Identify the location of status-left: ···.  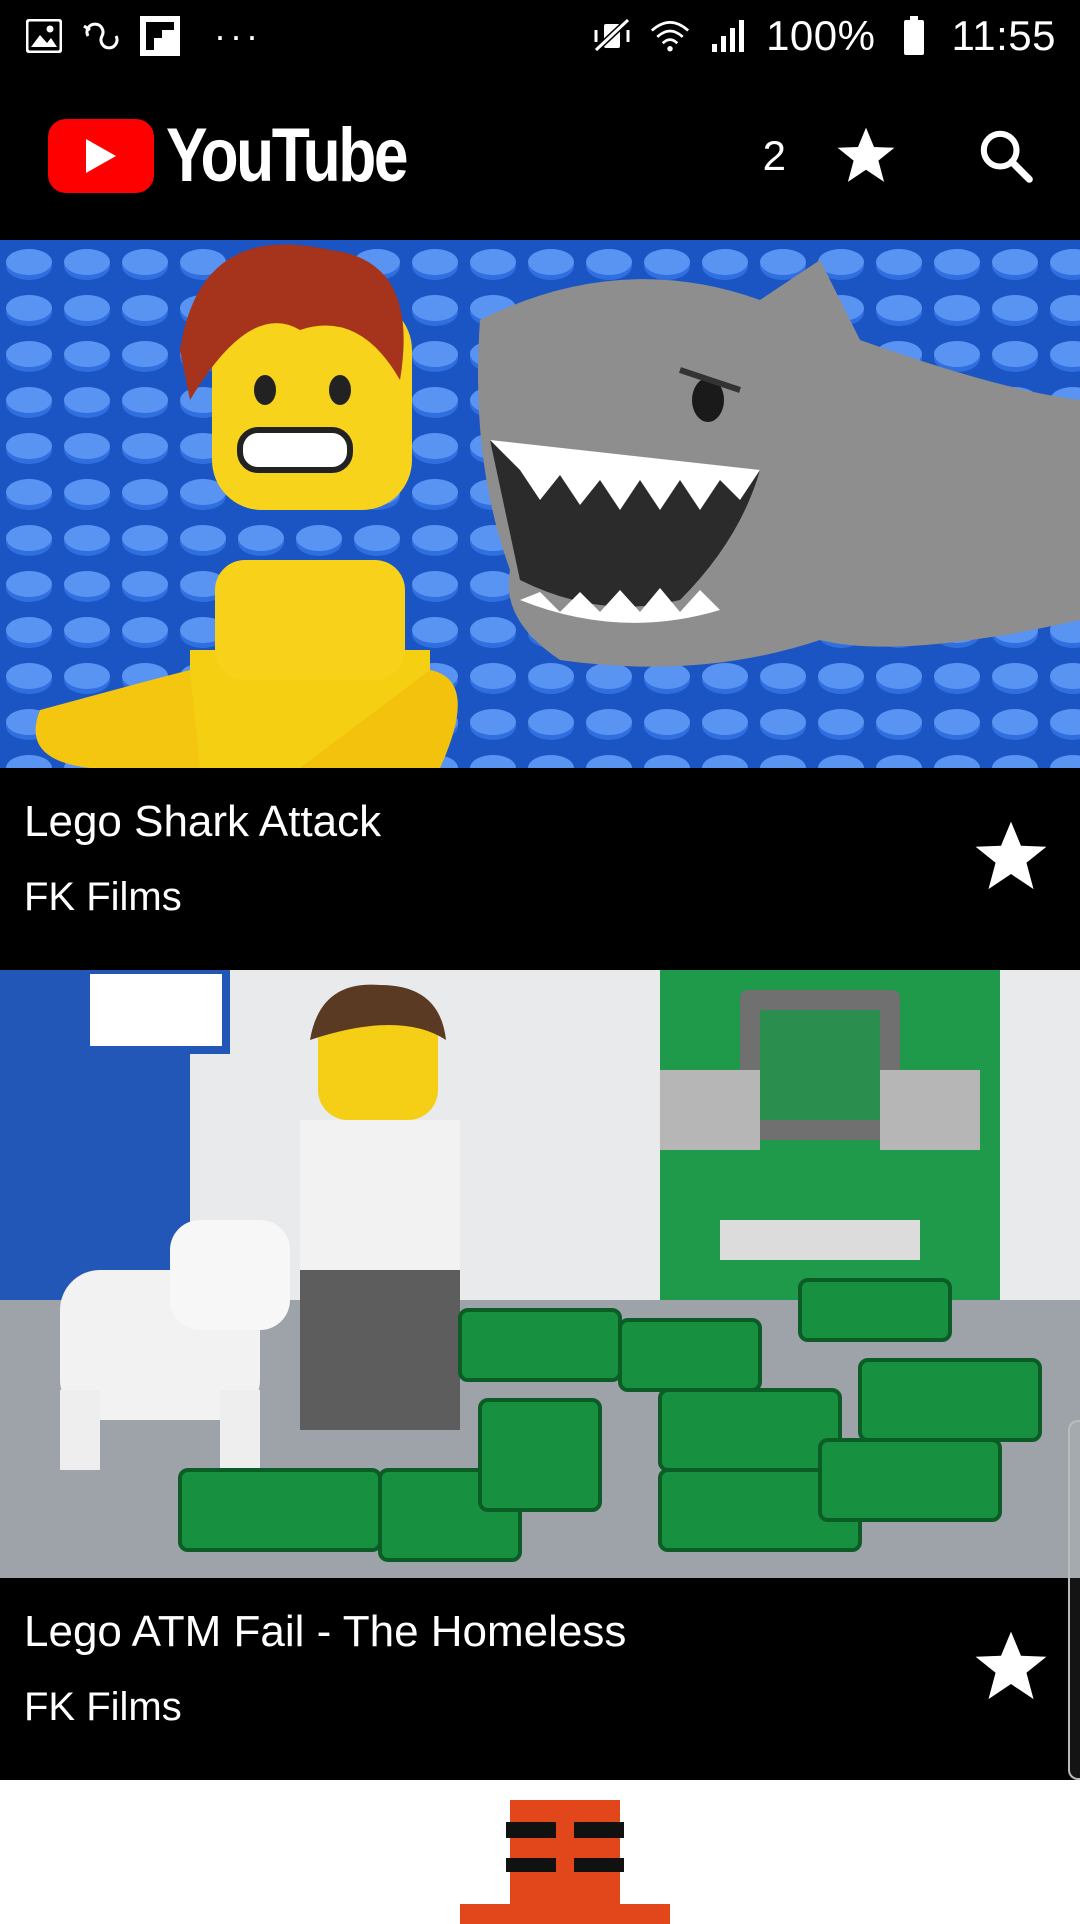
(143, 36).